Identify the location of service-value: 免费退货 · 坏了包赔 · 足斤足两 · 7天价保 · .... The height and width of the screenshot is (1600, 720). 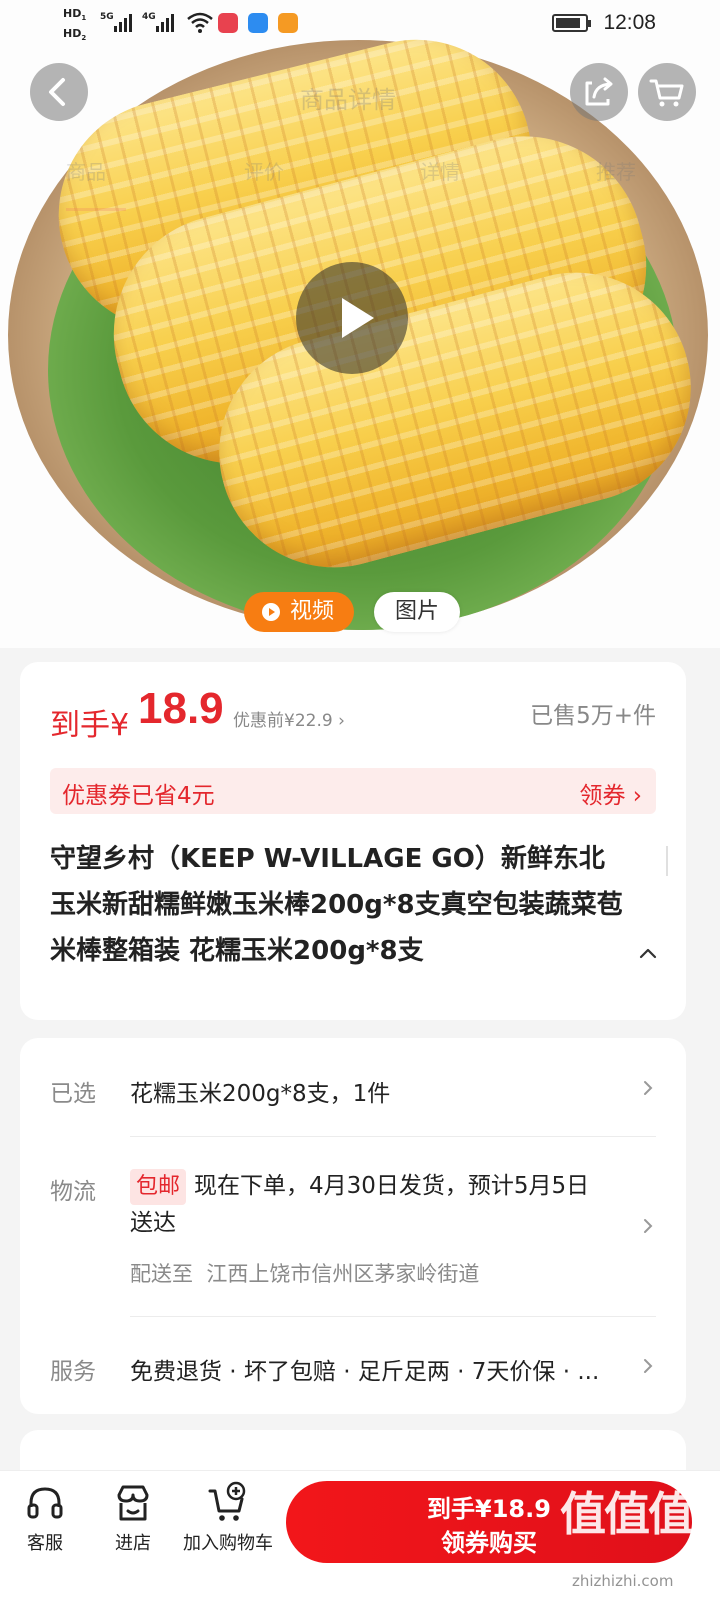
(365, 1372).